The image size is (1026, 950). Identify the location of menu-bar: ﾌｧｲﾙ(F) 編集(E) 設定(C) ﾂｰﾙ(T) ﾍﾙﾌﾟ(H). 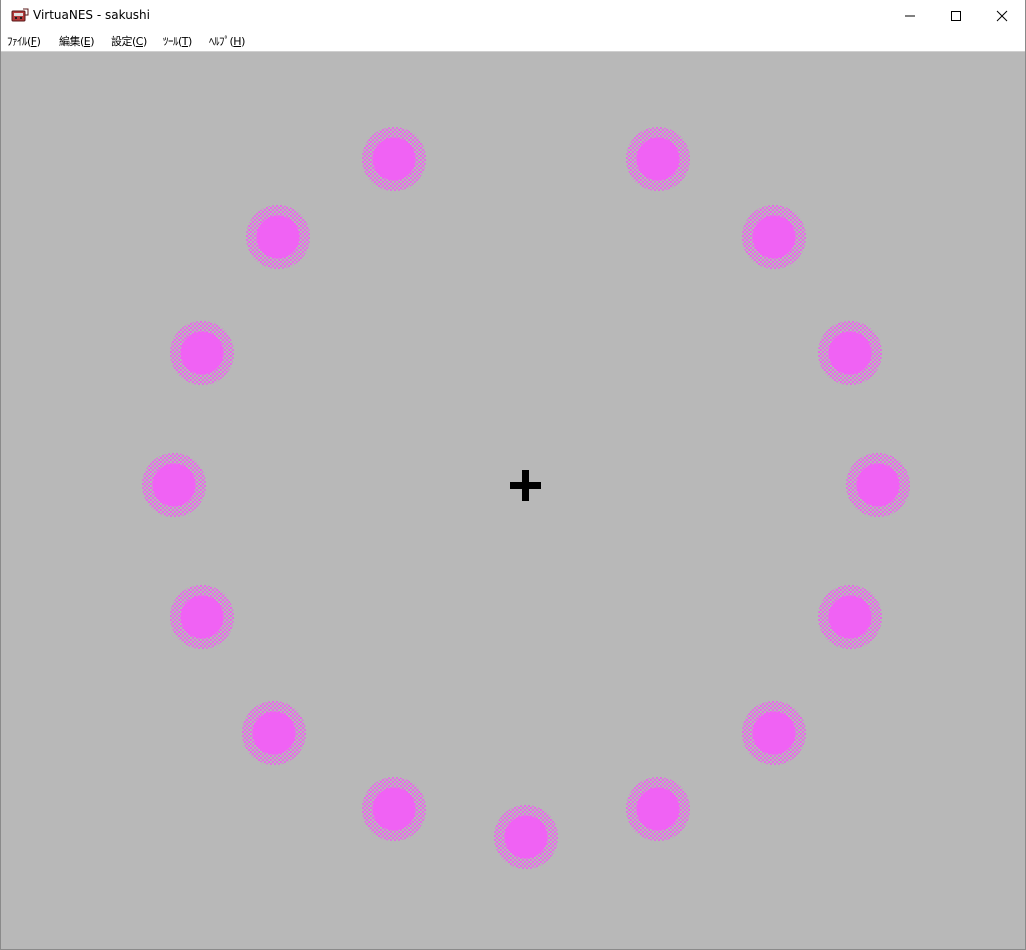
(513, 42).